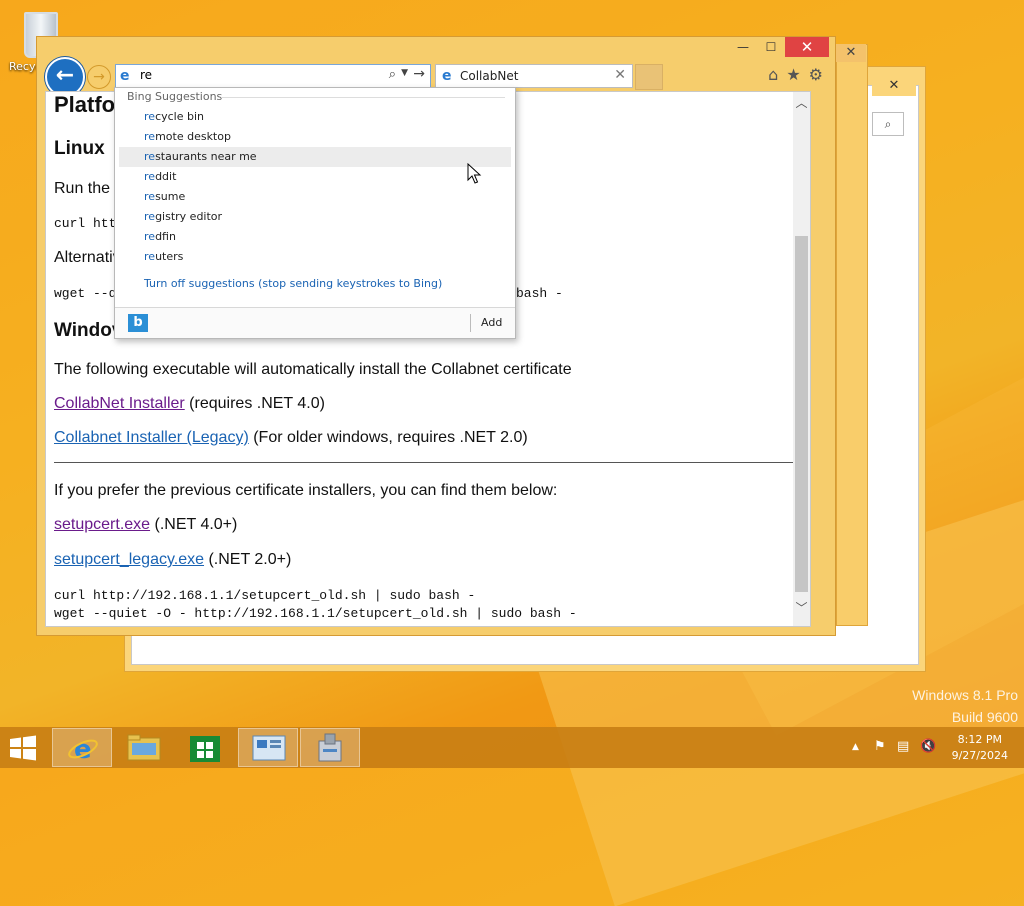  What do you see at coordinates (392, 74) in the screenshot?
I see `search-icon: ⌕` at bounding box center [392, 74].